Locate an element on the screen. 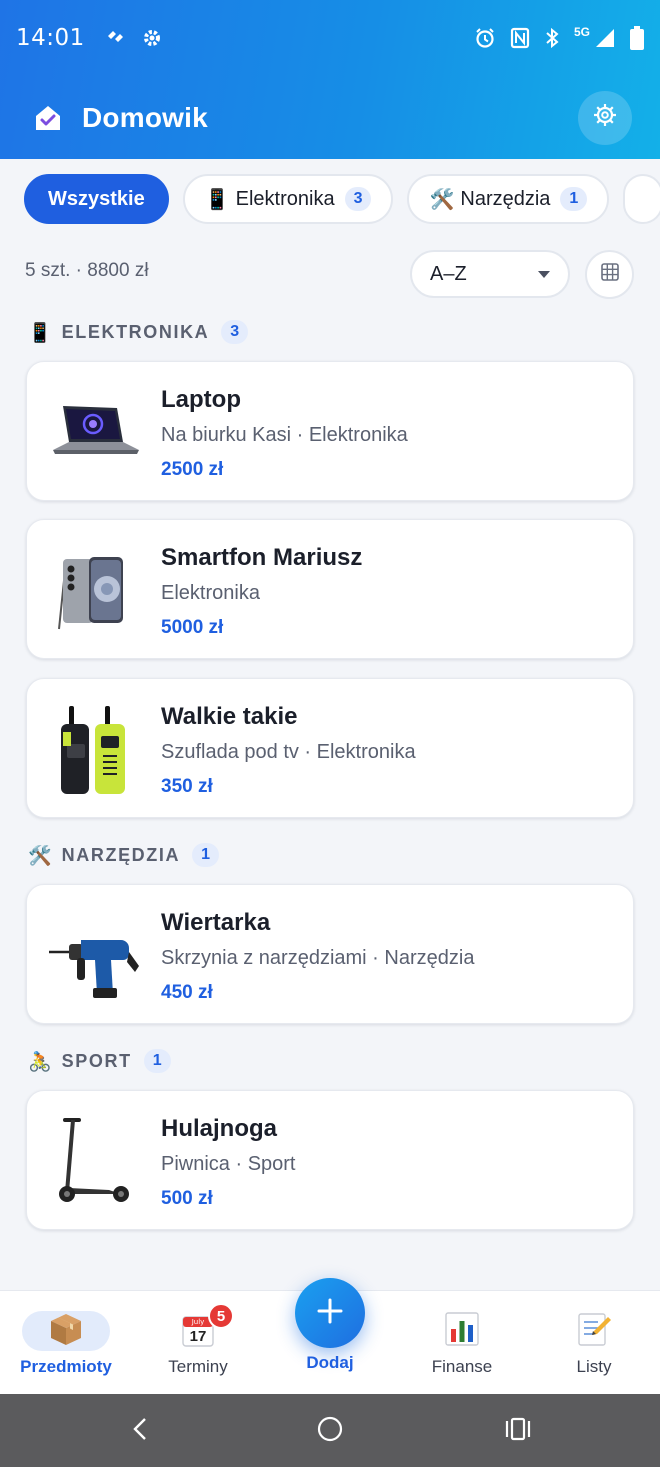 The height and width of the screenshot is (1467, 660). gear-icon is located at coordinates (605, 117).